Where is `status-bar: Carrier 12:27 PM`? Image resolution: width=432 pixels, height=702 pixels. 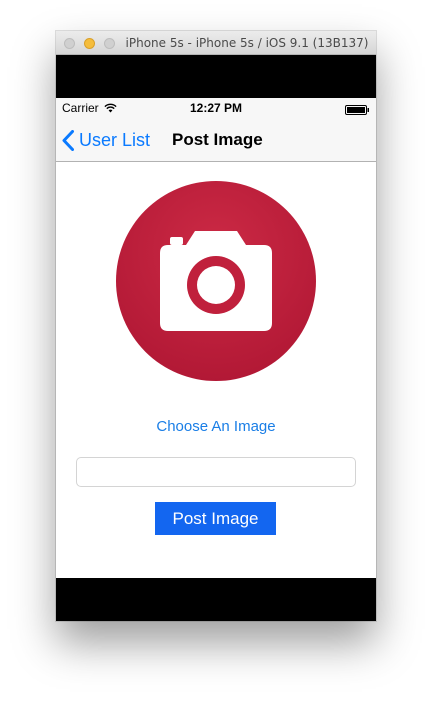
status-bar: Carrier 12:27 PM is located at coordinates (216, 108).